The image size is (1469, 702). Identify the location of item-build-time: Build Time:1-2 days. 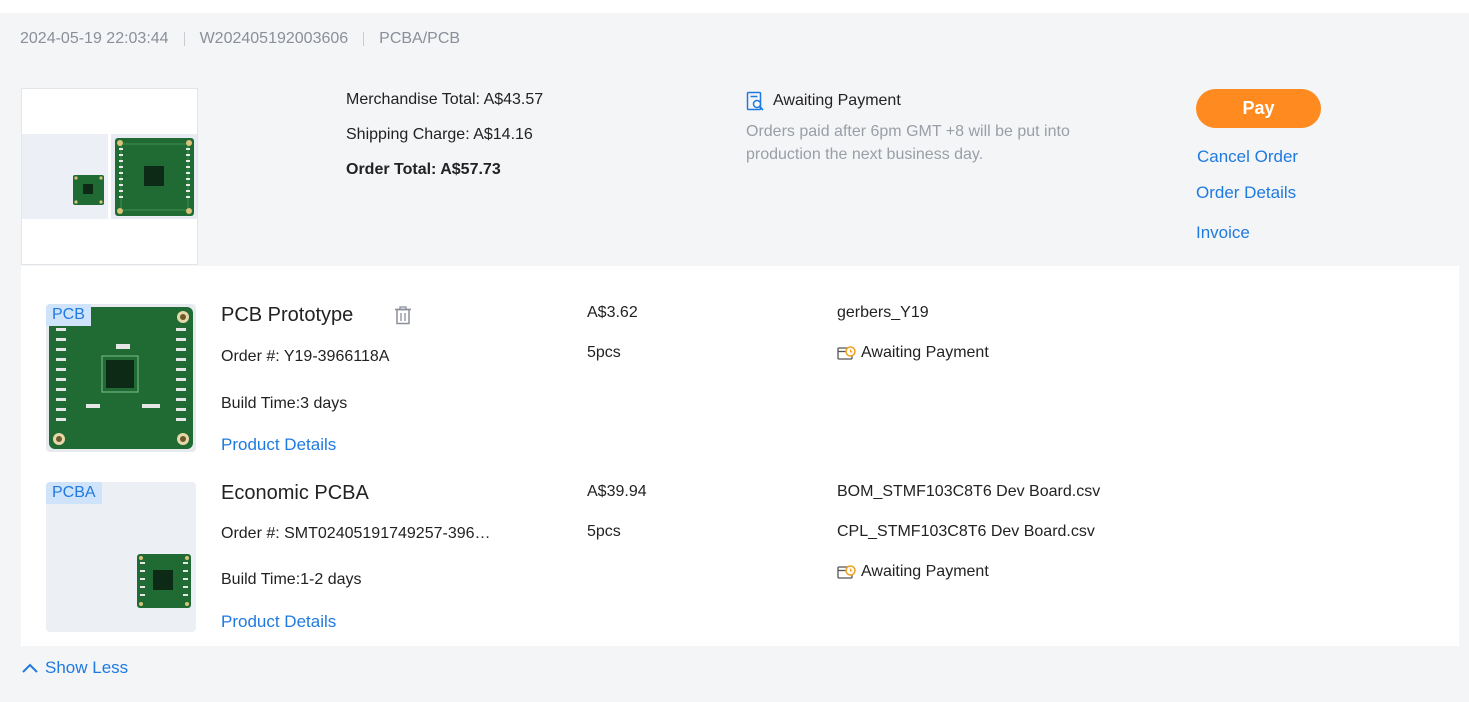
(291, 579).